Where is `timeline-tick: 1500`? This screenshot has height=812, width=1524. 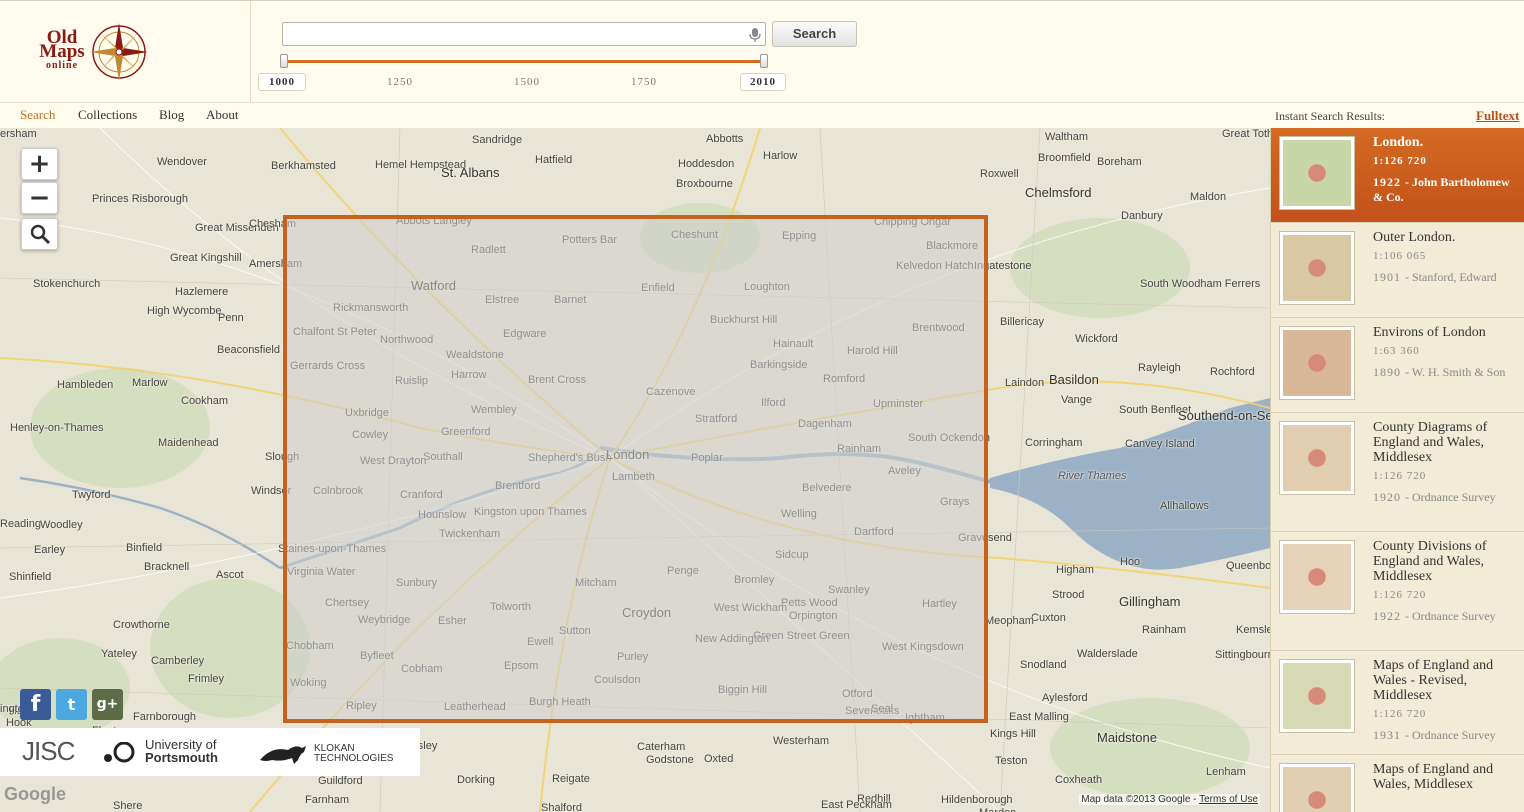 timeline-tick: 1500 is located at coordinates (527, 82).